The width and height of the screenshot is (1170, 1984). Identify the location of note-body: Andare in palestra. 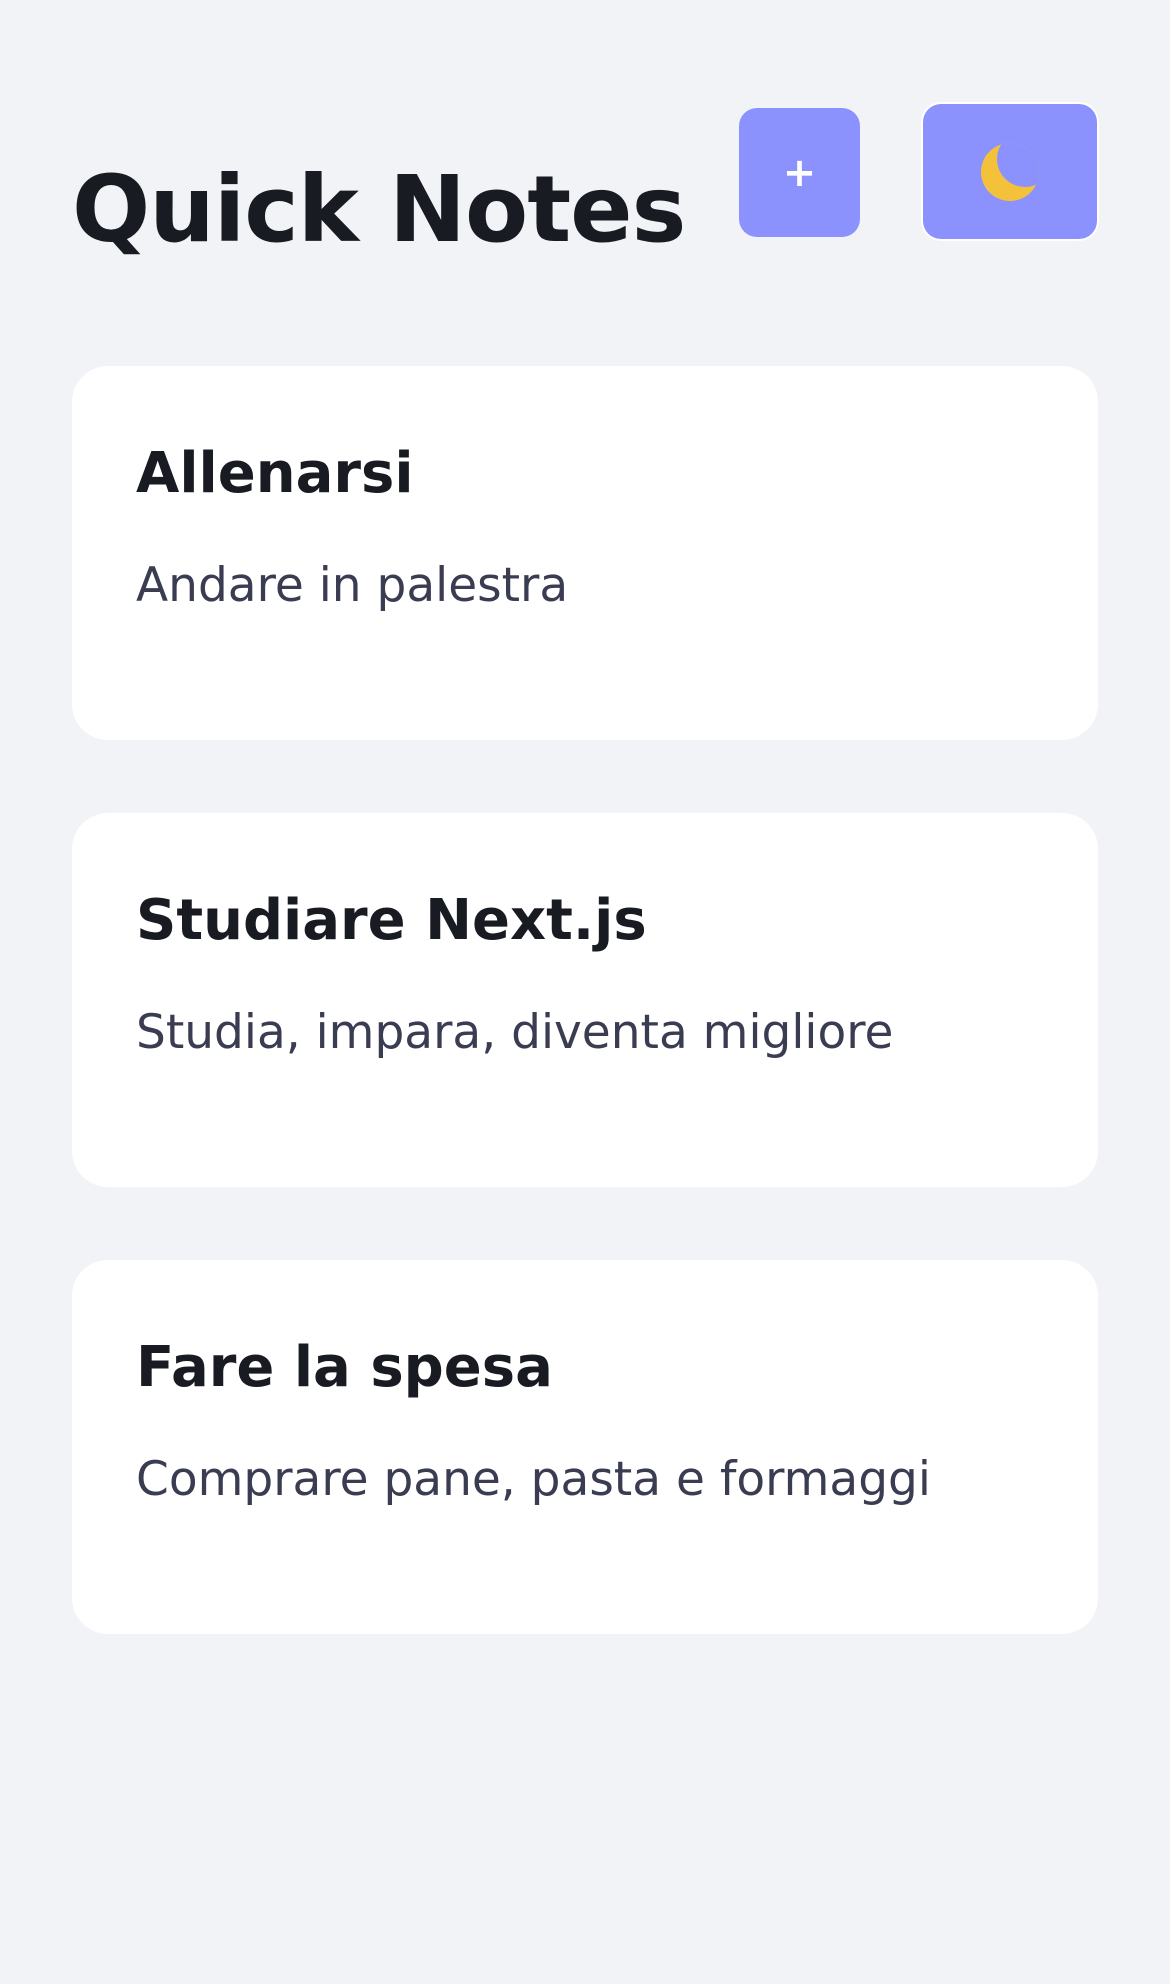
(352, 585).